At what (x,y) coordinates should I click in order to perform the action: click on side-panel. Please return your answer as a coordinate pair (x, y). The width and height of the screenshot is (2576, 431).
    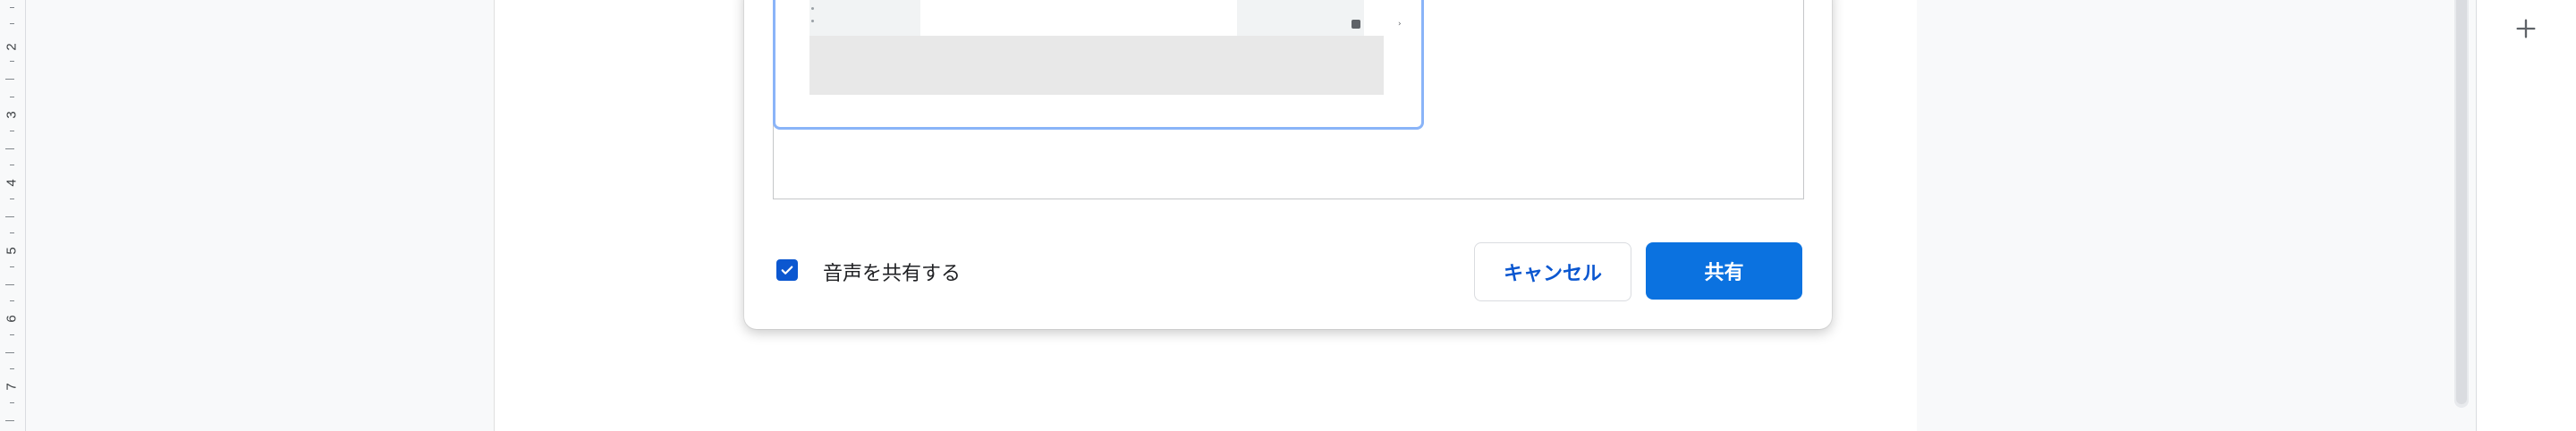
    Looking at the image, I should click on (2526, 216).